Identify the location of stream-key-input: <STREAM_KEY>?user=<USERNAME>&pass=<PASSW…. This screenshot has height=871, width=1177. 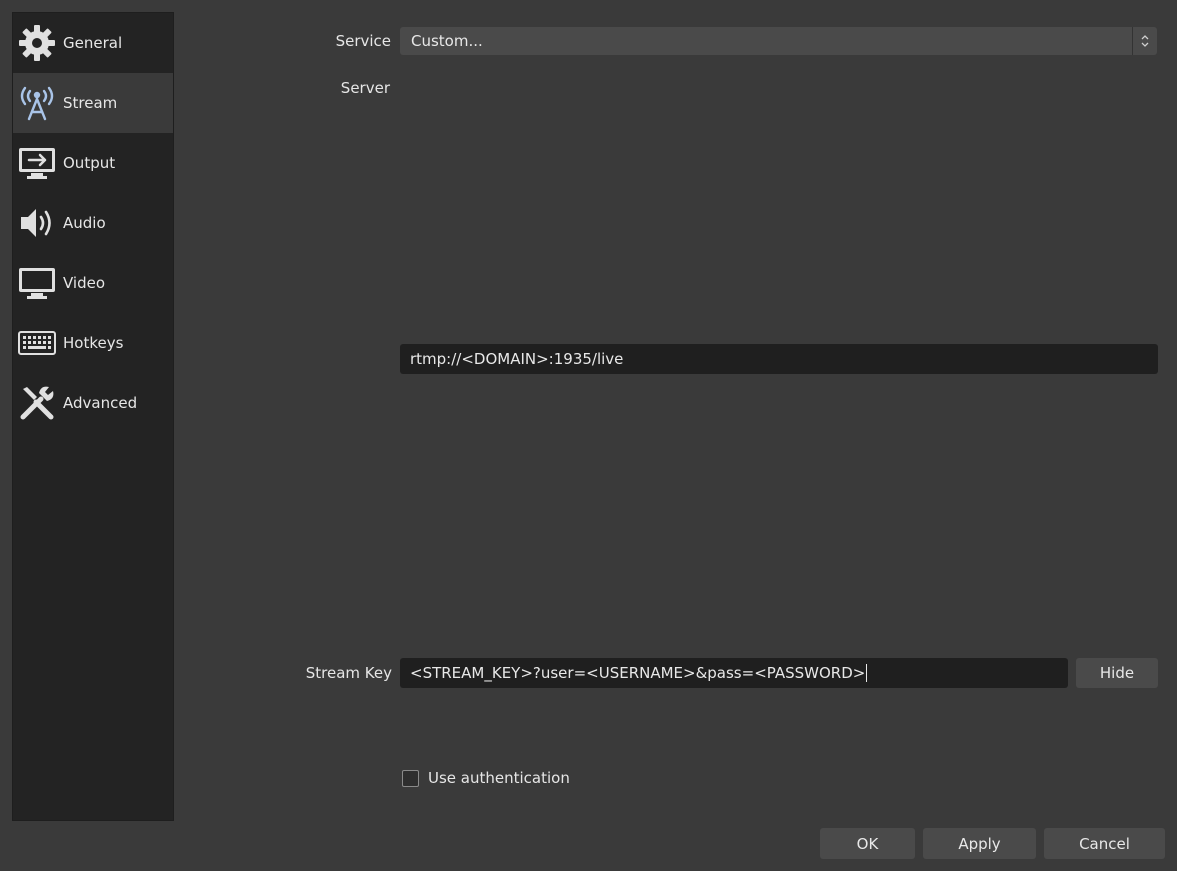
(734, 673).